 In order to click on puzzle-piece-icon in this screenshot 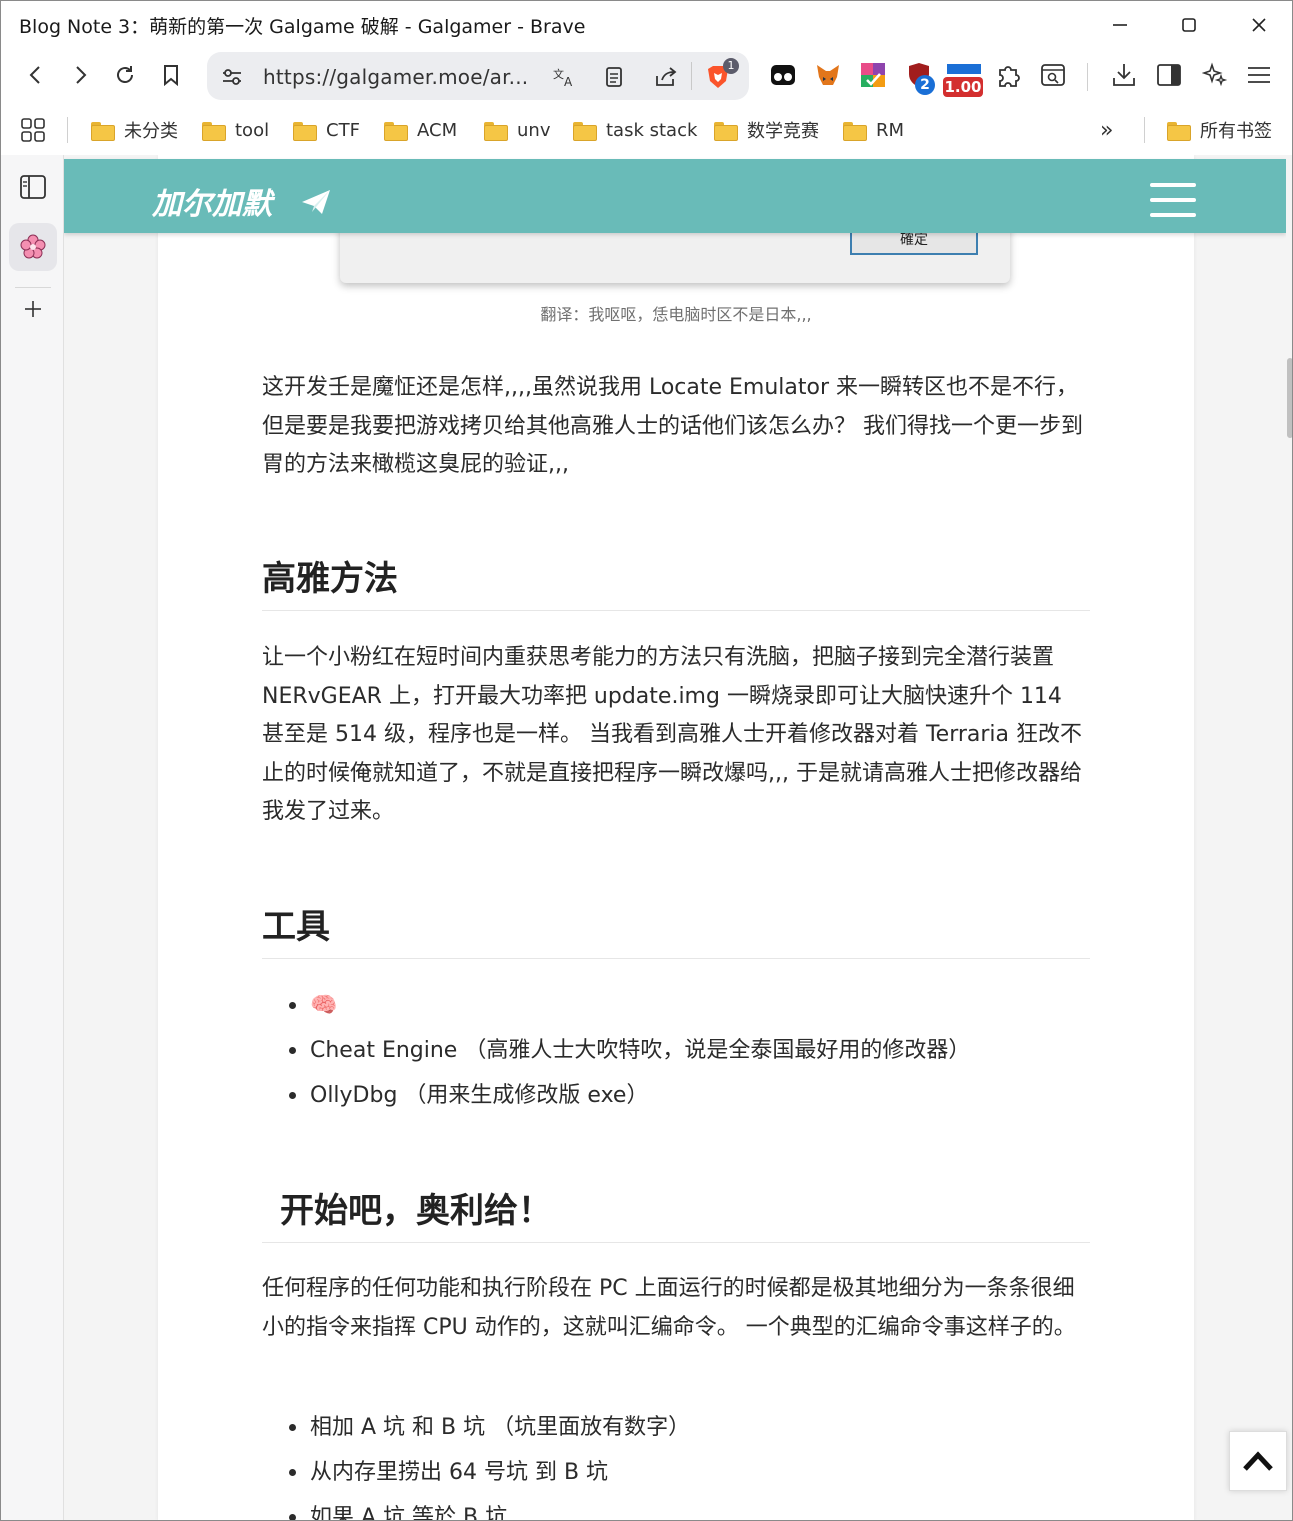, I will do `click(1009, 76)`.